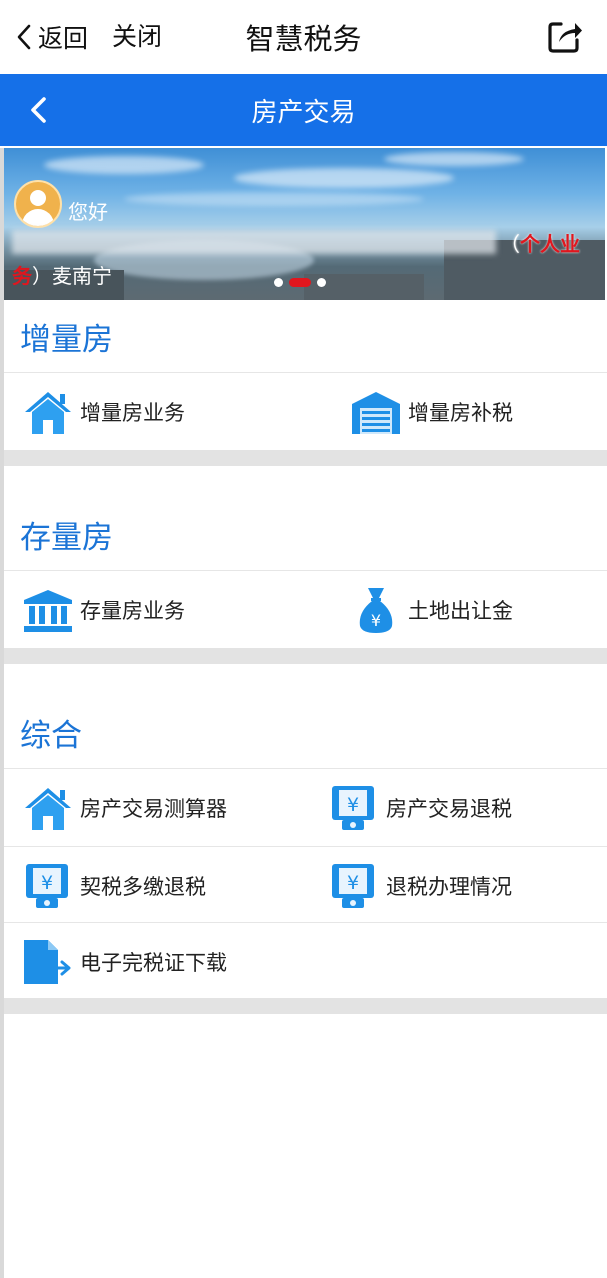 The width and height of the screenshot is (607, 1278). What do you see at coordinates (66, 538) in the screenshot?
I see `section-title-existing-housing: 存量房` at bounding box center [66, 538].